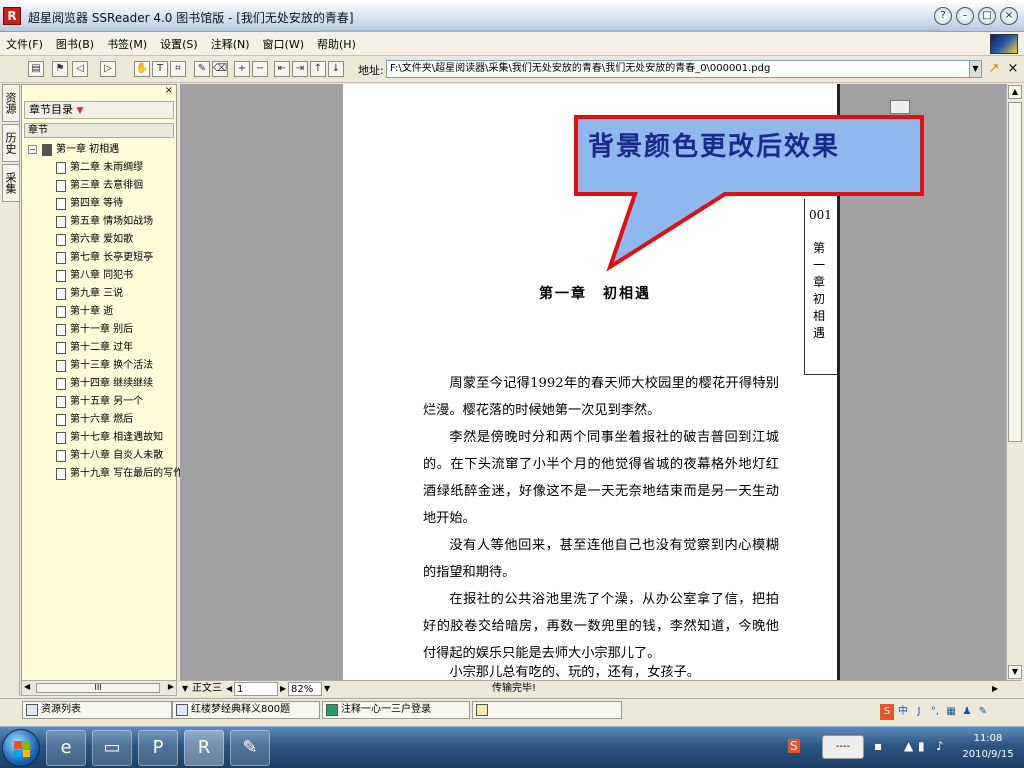 The width and height of the screenshot is (1024, 768). What do you see at coordinates (169, 90) in the screenshot?
I see `panel-close-icon: ×` at bounding box center [169, 90].